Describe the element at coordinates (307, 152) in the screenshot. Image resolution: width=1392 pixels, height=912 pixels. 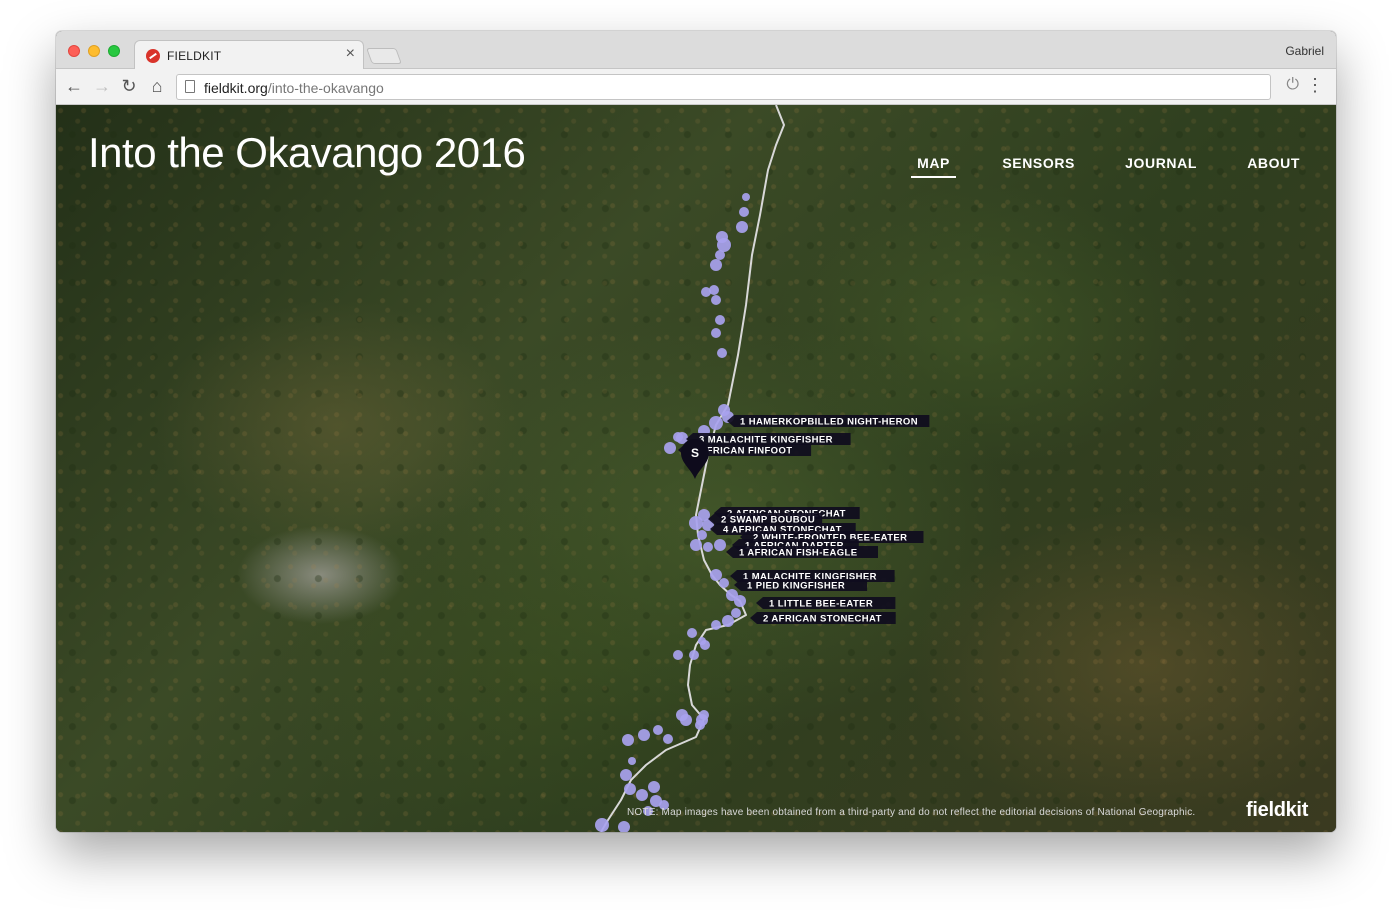
I see `page-title: Into the Okavango 2016` at that location.